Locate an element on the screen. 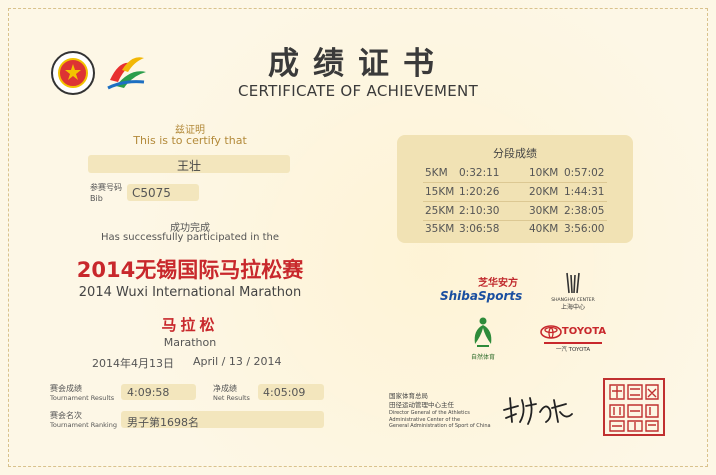  ranking-label-cn: 赛会名次 is located at coordinates (66, 415).